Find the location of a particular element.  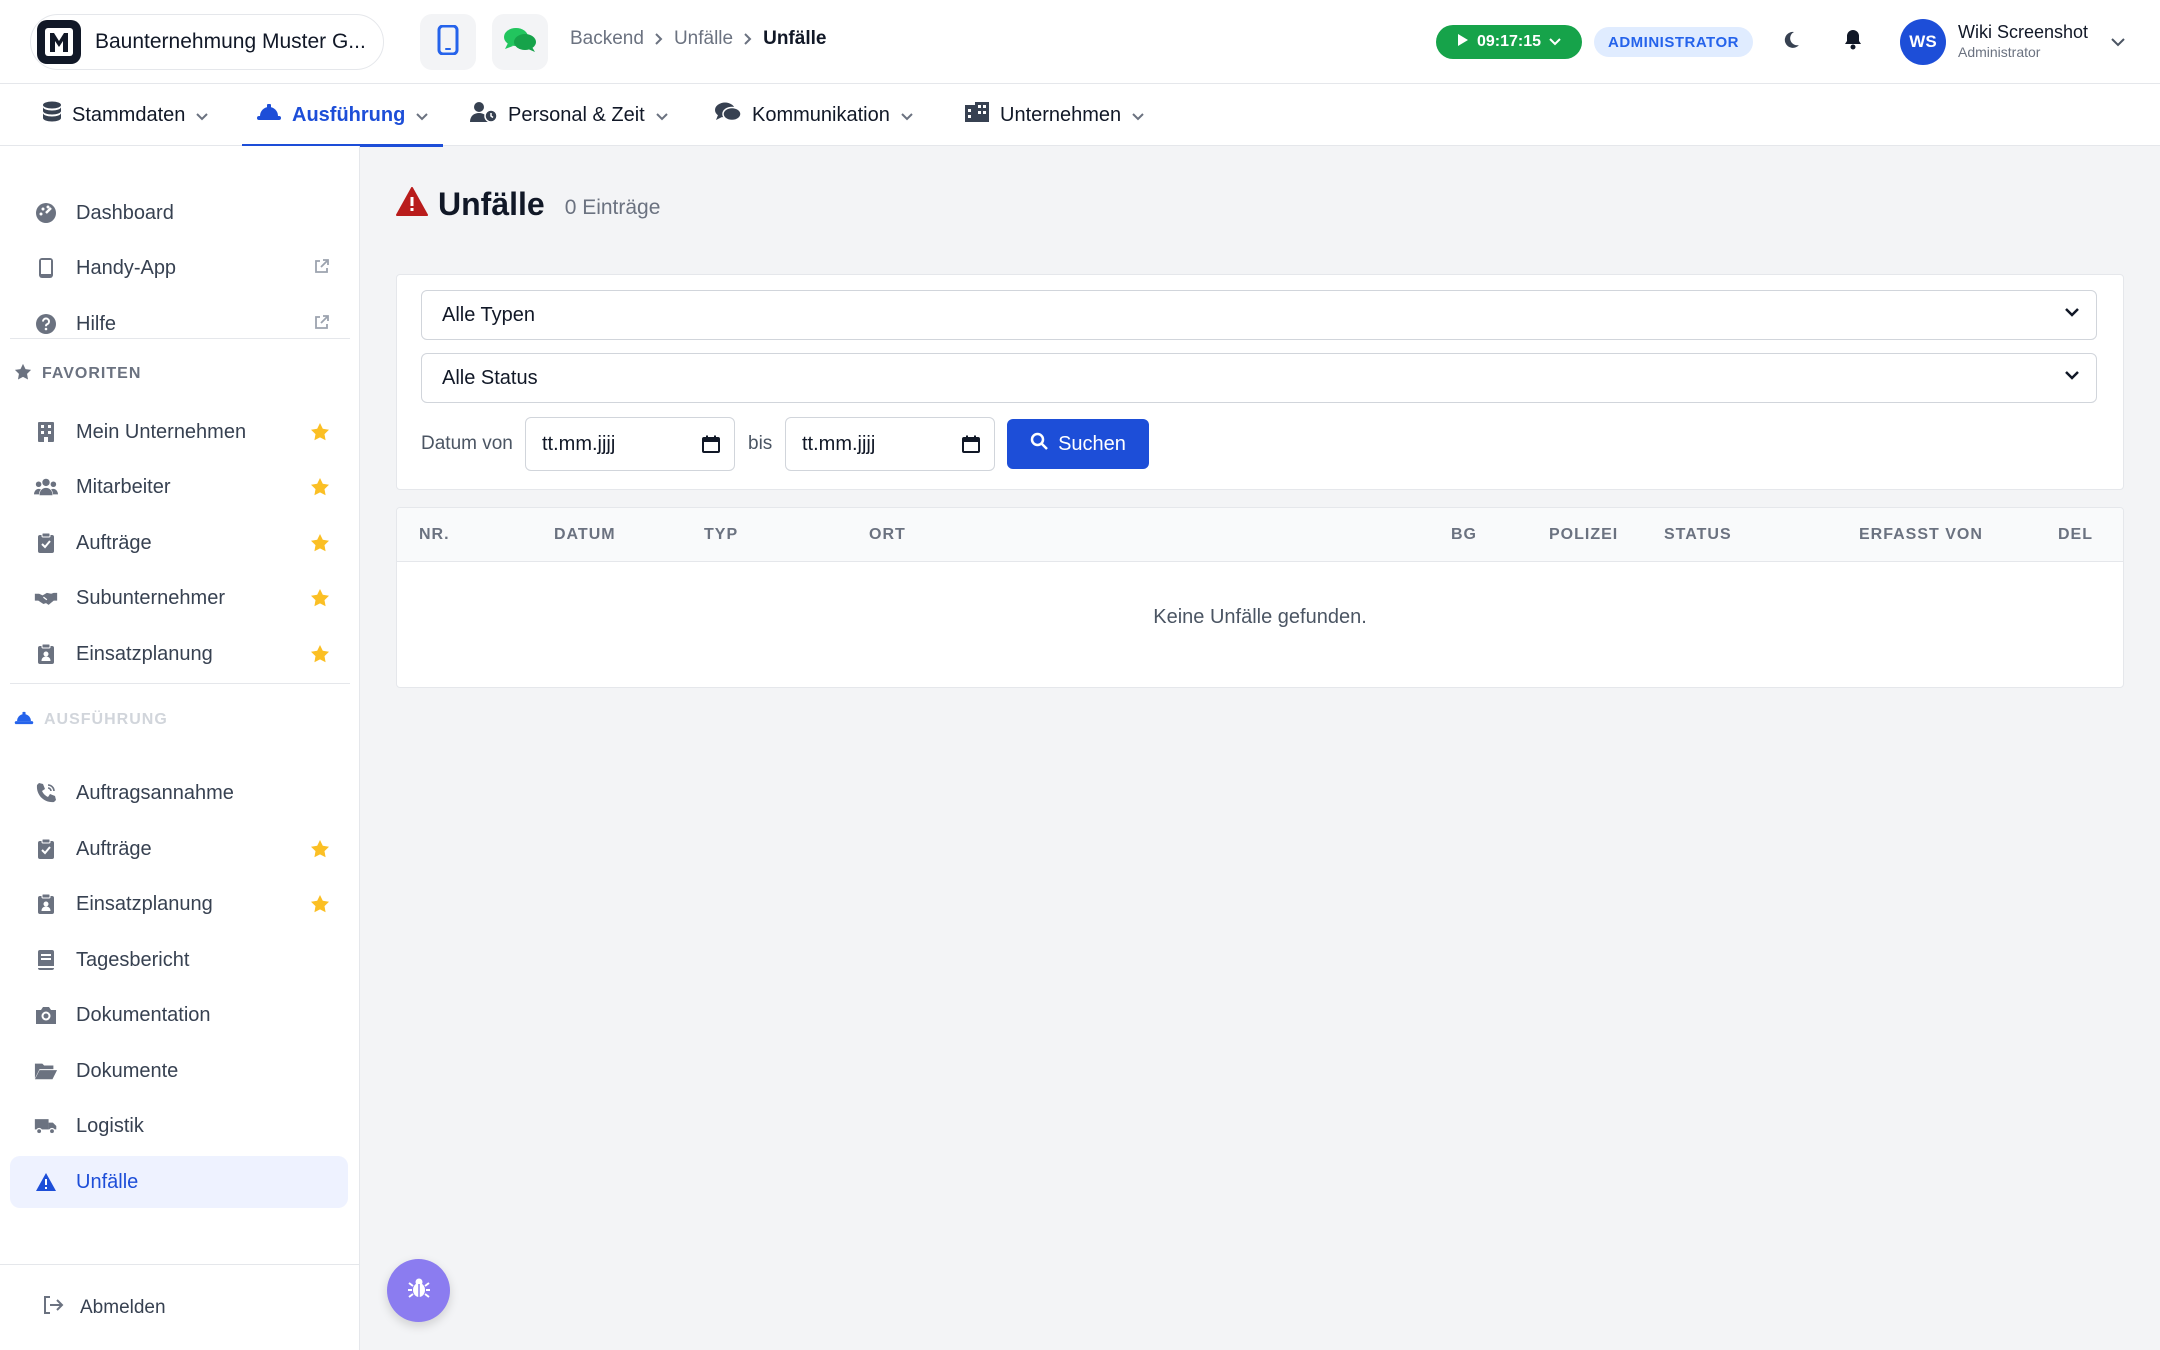

nav-label: Unternehmen is located at coordinates (1061, 114).